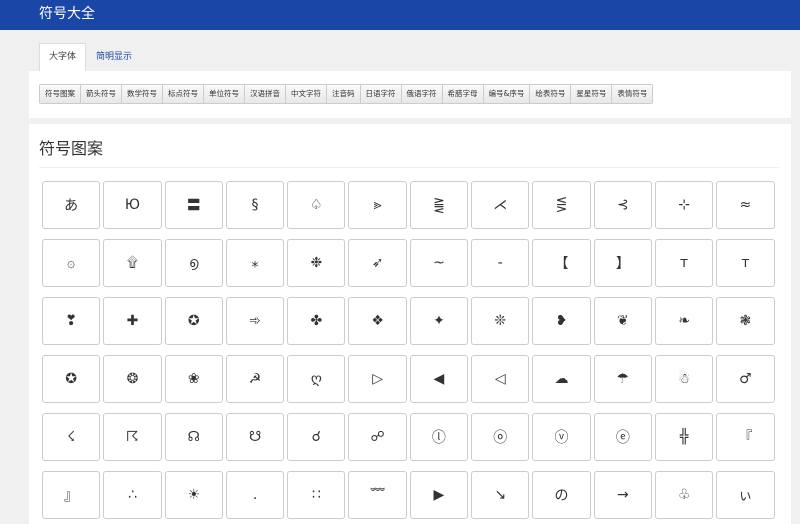  I want to click on symbol-cell: ♧, so click(684, 495).